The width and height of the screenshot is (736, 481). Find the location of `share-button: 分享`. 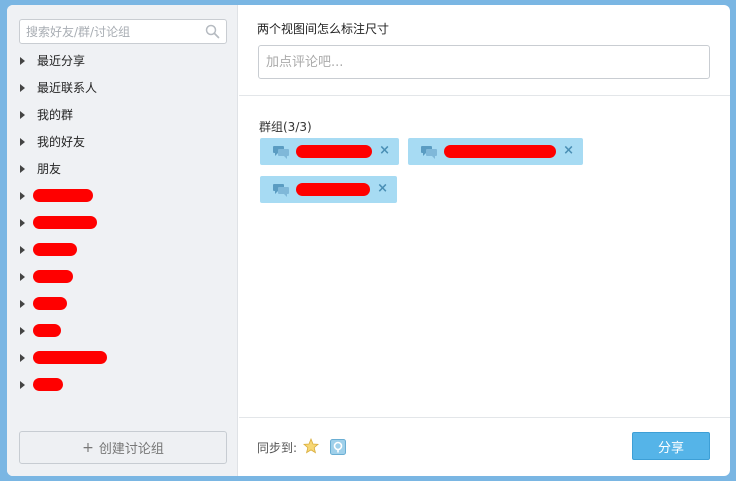

share-button: 分享 is located at coordinates (671, 446).